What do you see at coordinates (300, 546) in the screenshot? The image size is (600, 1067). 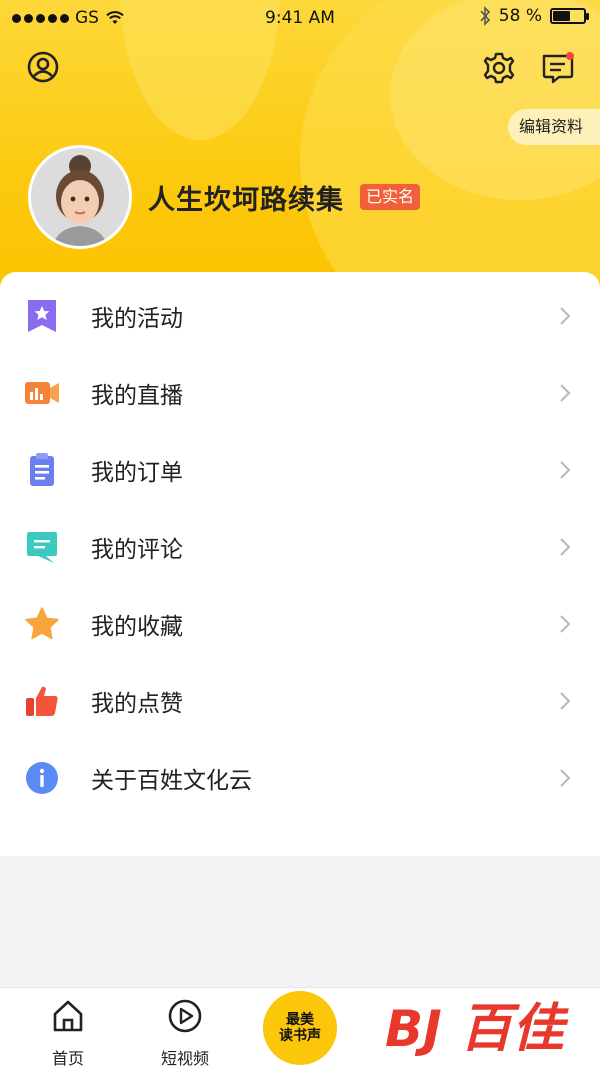 I see `menu-item-comments: 我的评论` at bounding box center [300, 546].